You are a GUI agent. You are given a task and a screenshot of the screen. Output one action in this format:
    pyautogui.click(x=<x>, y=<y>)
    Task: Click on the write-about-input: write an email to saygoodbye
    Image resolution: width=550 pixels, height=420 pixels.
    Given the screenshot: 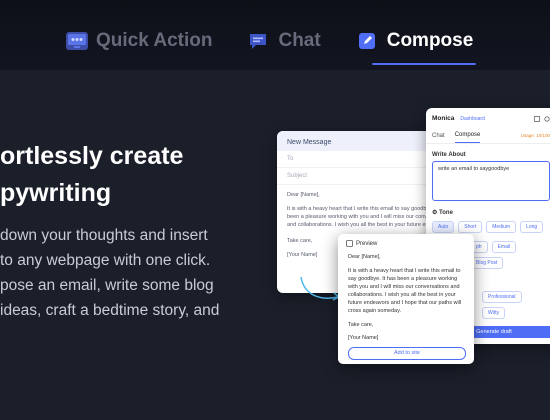 What is the action you would take?
    pyautogui.click(x=491, y=181)
    